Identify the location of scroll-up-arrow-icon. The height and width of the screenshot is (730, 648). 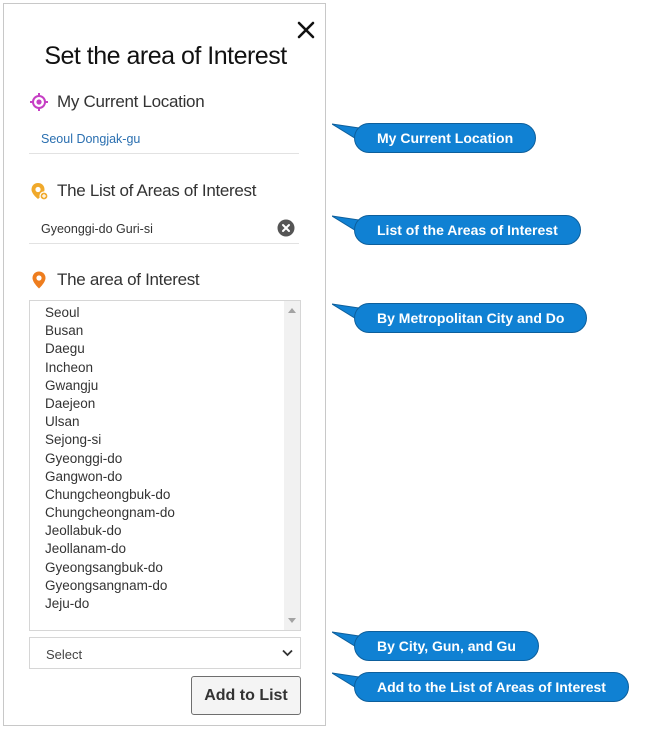
(292, 310).